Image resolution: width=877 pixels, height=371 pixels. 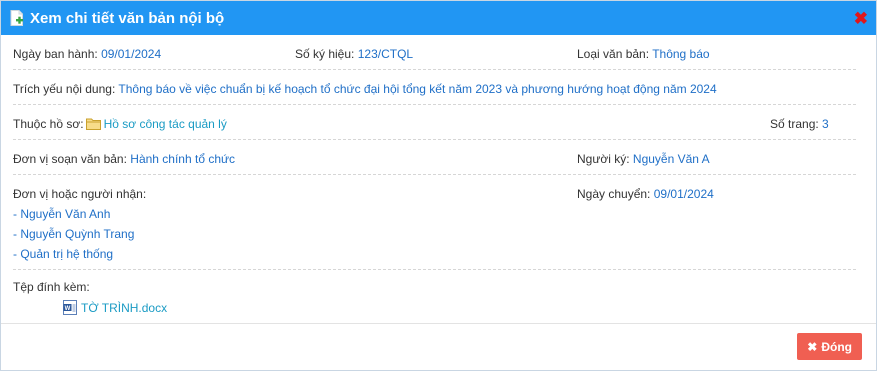 I want to click on dialog-header: Xem chi tiết văn bản nội bộ ✖, so click(x=438, y=18).